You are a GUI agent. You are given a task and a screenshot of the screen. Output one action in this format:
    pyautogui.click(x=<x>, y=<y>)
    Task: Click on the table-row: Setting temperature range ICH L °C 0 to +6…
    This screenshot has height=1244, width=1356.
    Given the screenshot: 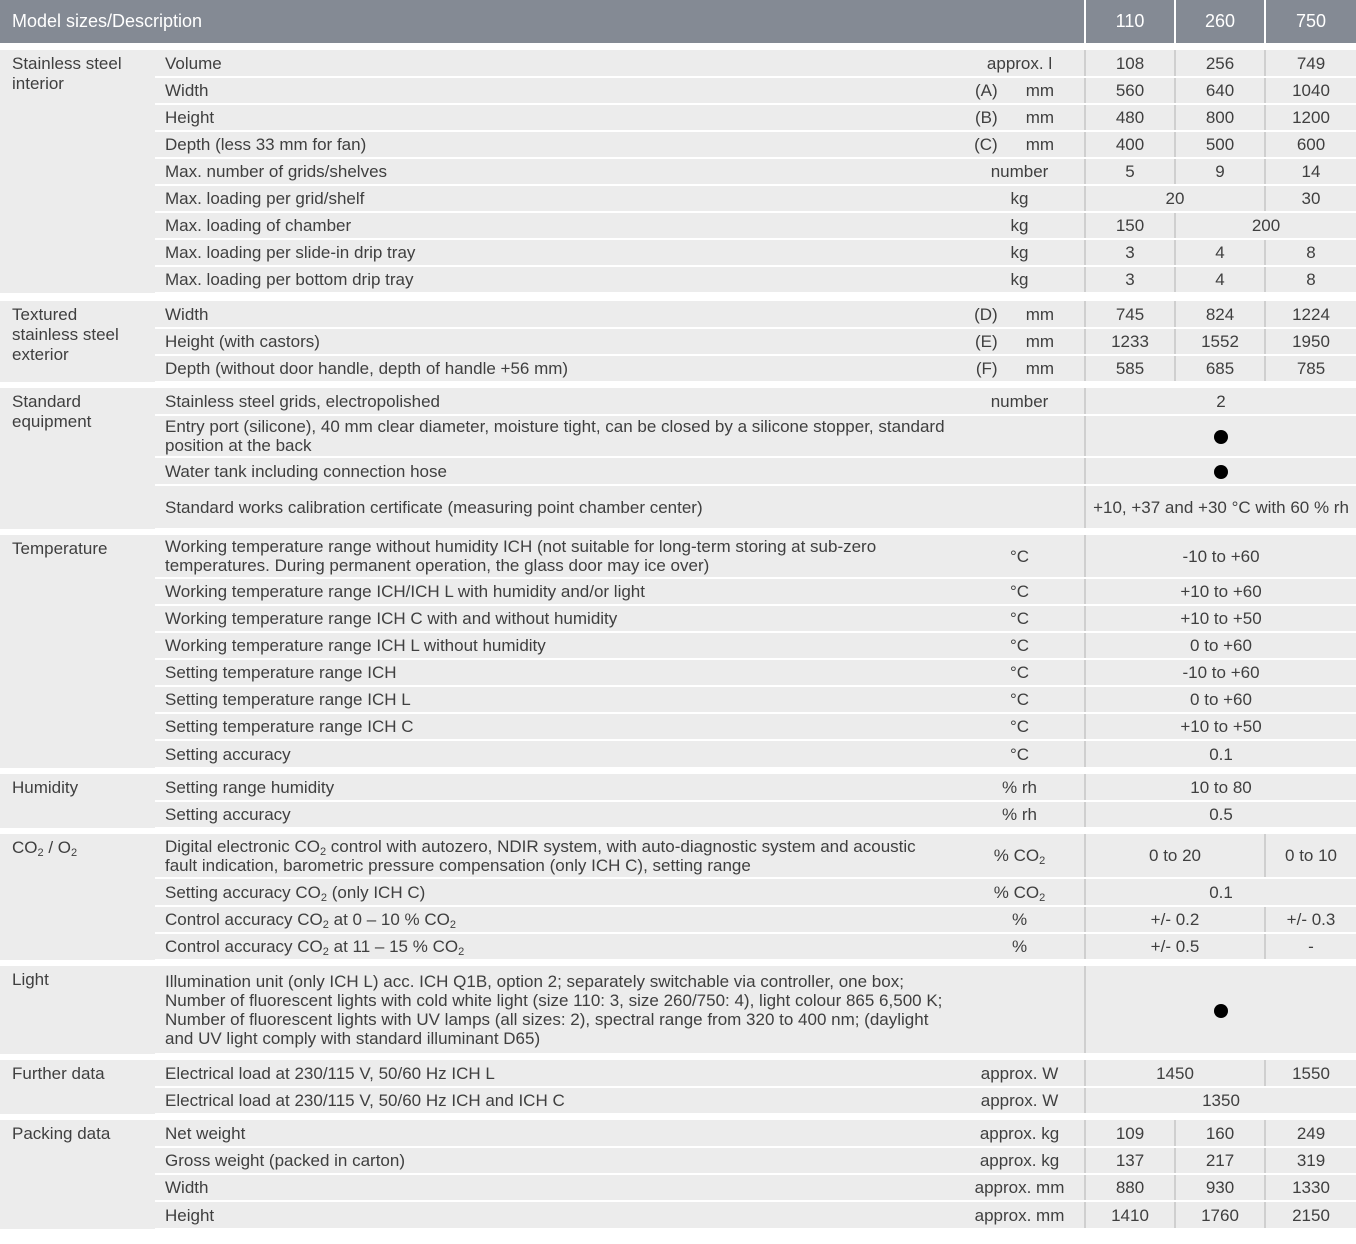 What is the action you would take?
    pyautogui.click(x=678, y=700)
    